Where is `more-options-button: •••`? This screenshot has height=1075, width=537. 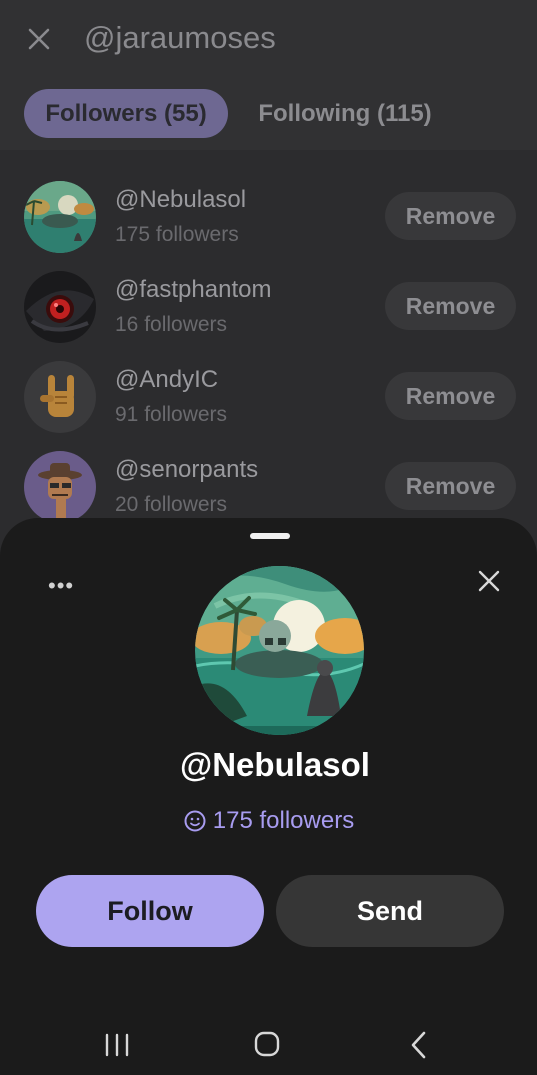 more-options-button: ••• is located at coordinates (61, 586).